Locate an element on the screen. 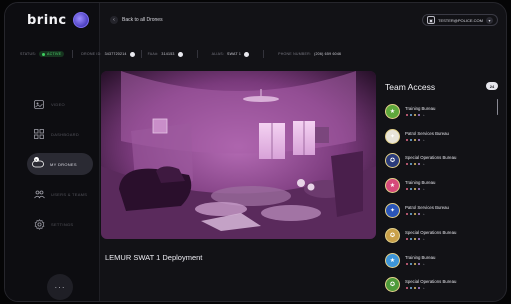  drone-icon: 5 is located at coordinates (38, 163).